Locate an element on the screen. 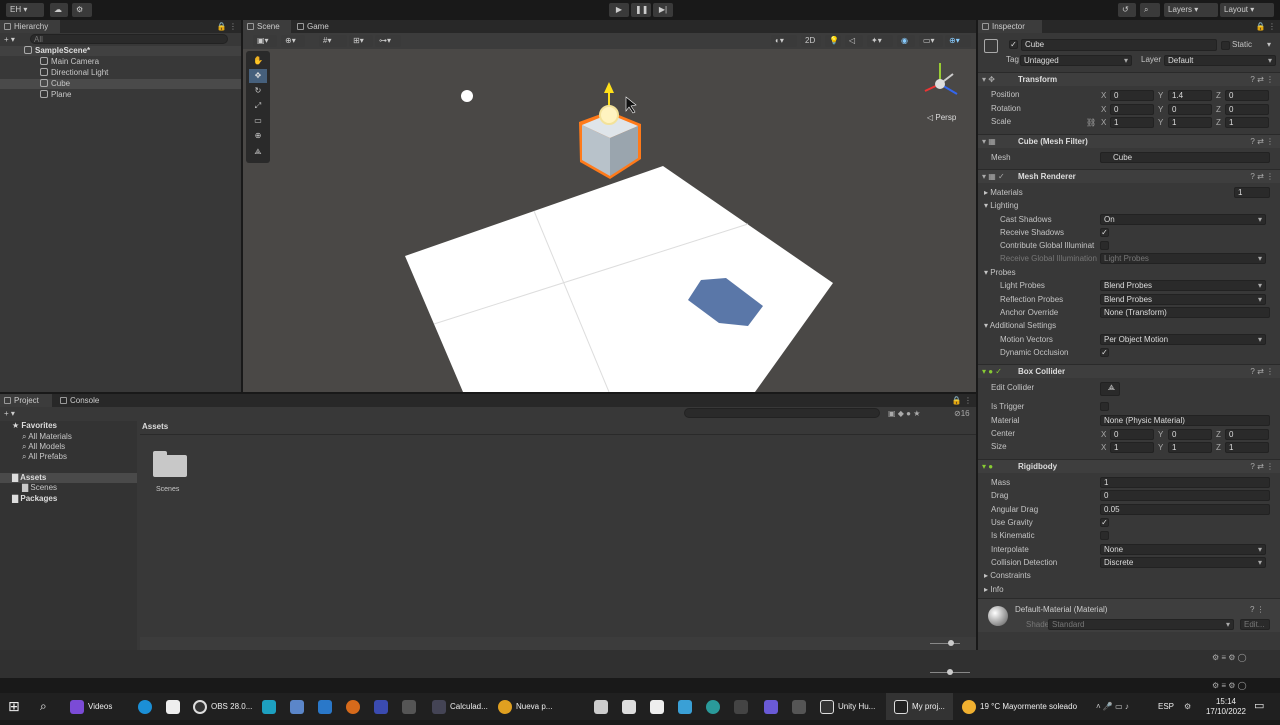 The height and width of the screenshot is (725, 1280). center-z-input: 0 is located at coordinates (1247, 434).